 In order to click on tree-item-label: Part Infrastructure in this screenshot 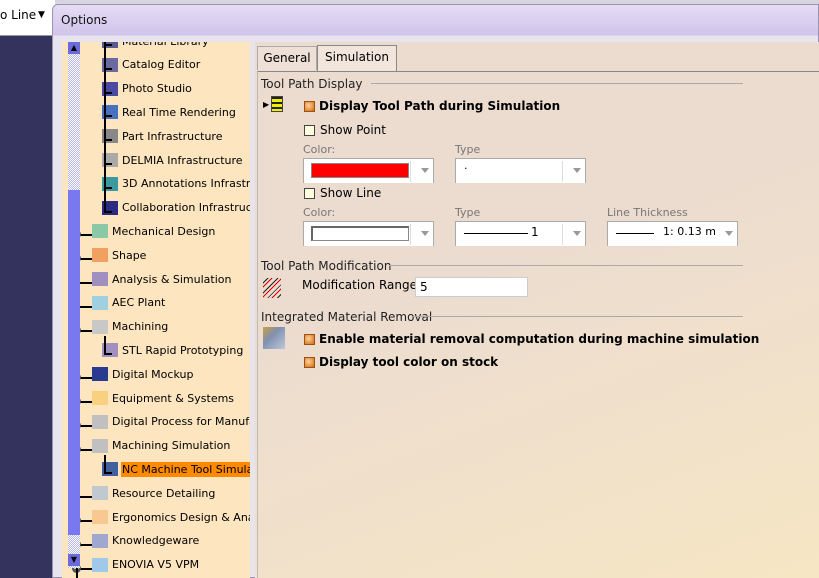, I will do `click(172, 136)`.